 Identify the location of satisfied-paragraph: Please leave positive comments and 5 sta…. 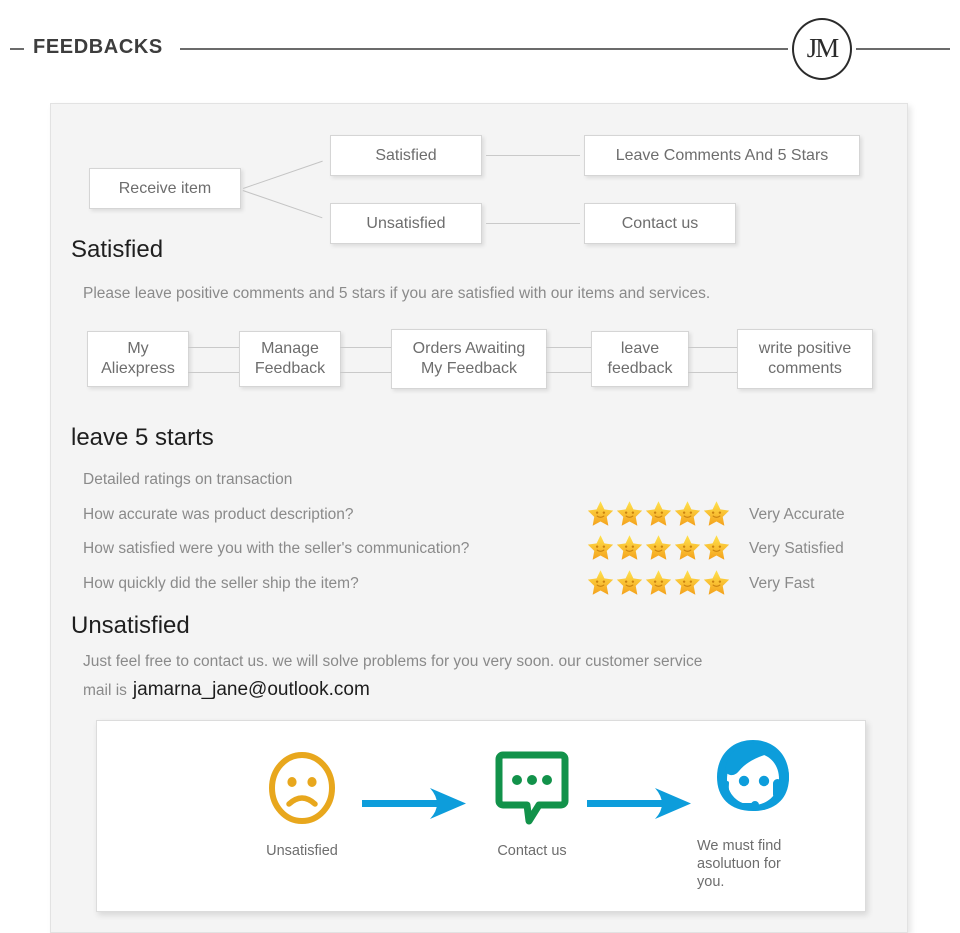
(397, 293).